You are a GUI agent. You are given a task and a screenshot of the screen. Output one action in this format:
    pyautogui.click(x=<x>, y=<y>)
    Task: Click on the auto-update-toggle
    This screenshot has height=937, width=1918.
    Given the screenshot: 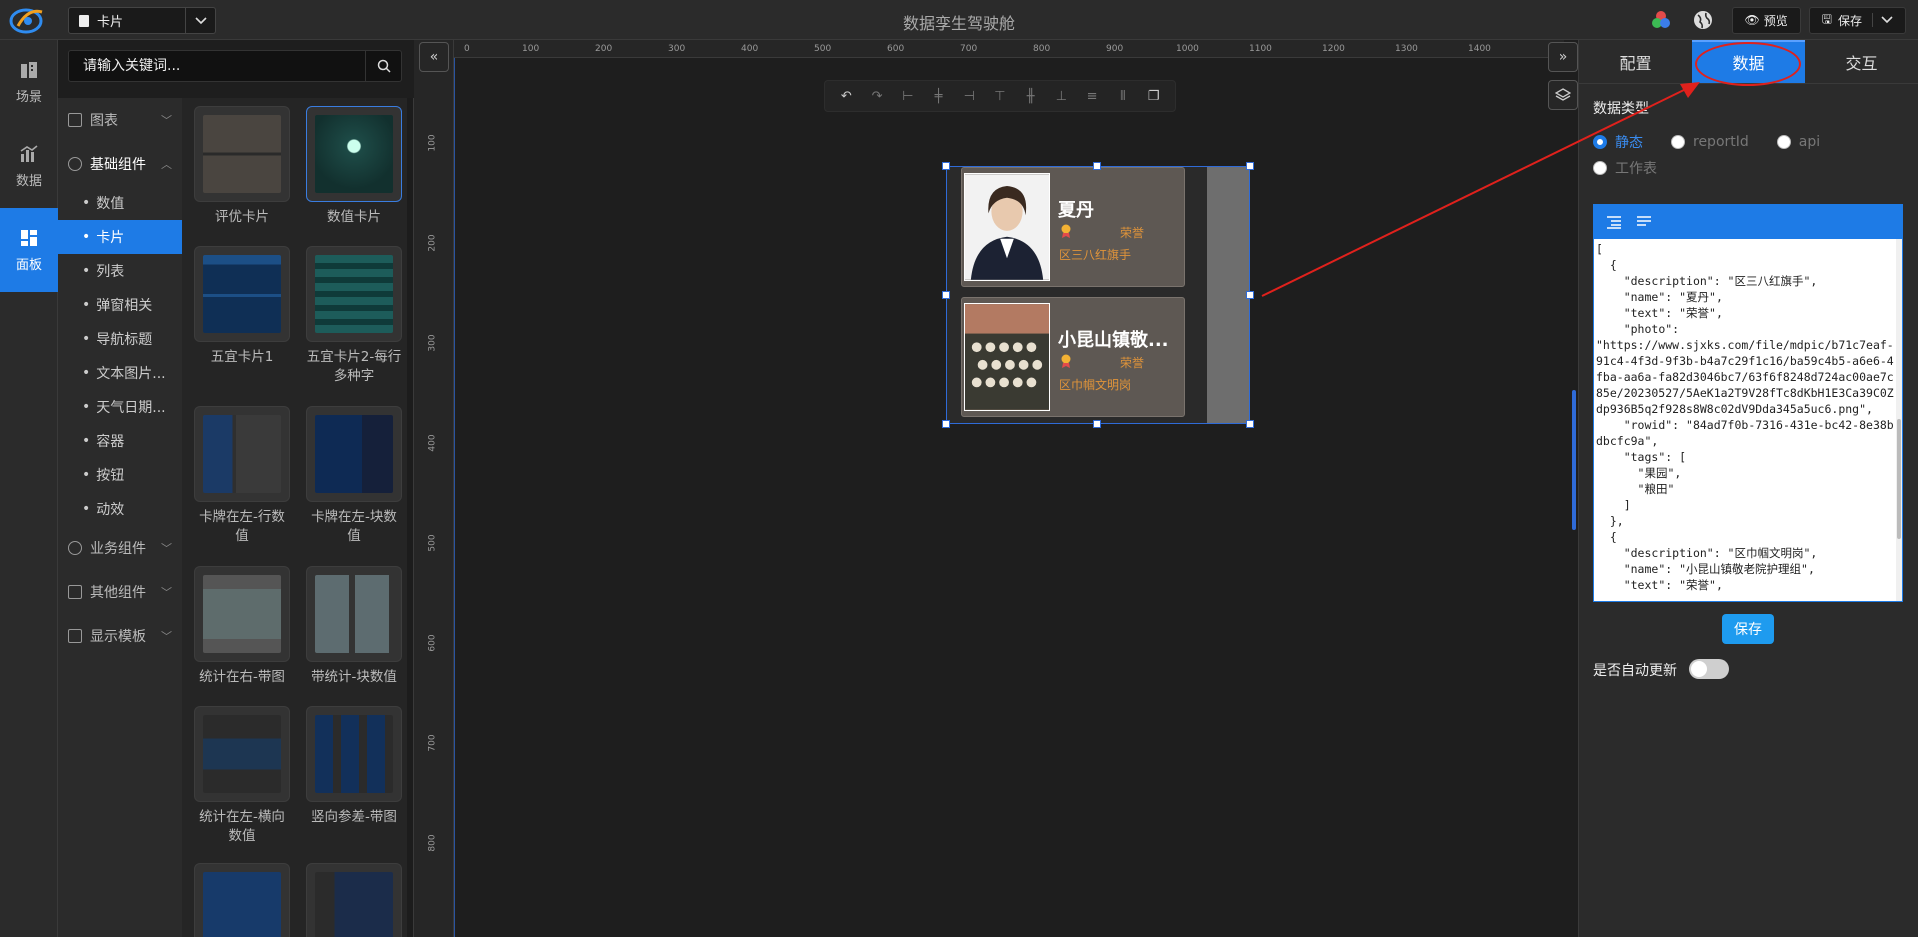 What is the action you would take?
    pyautogui.click(x=1709, y=669)
    